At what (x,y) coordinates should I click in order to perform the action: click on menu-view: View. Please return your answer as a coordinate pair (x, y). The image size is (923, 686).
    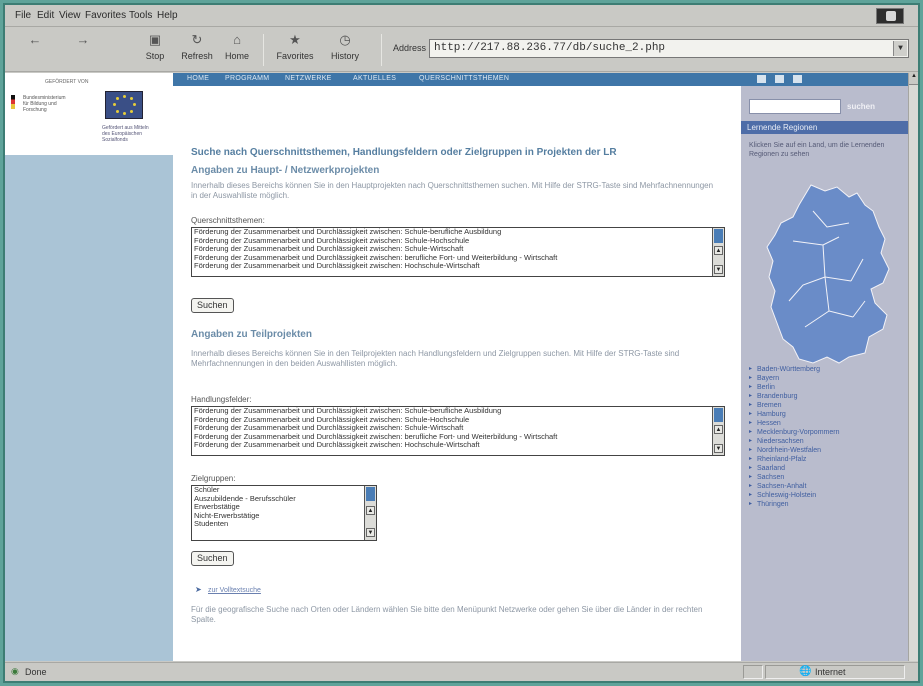
    Looking at the image, I should click on (70, 15).